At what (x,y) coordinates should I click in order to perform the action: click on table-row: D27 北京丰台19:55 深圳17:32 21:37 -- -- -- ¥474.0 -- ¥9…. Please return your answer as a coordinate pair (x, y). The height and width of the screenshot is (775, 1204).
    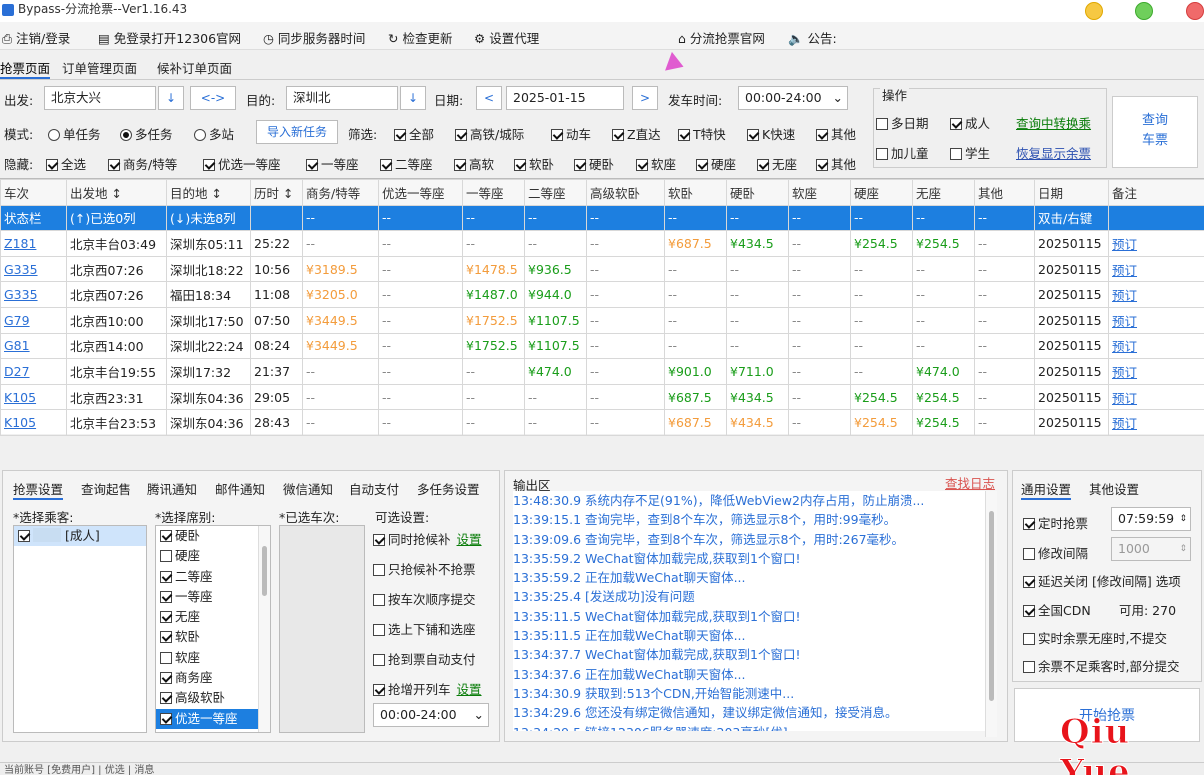
    Looking at the image, I should click on (602, 371).